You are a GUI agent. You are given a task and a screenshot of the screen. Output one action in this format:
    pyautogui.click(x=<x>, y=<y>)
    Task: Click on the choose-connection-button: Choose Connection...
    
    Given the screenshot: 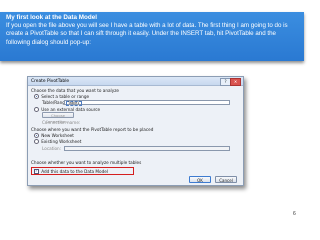 What is the action you would take?
    pyautogui.click(x=58, y=118)
    